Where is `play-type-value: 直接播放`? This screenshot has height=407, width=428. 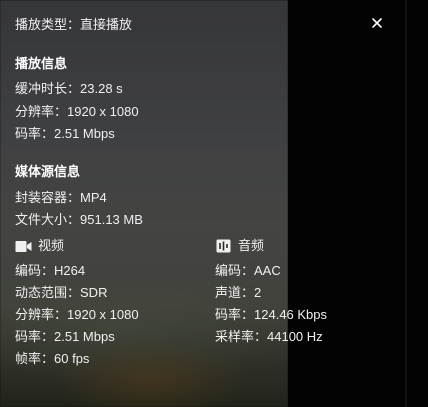
play-type-value: 直接播放 is located at coordinates (106, 24).